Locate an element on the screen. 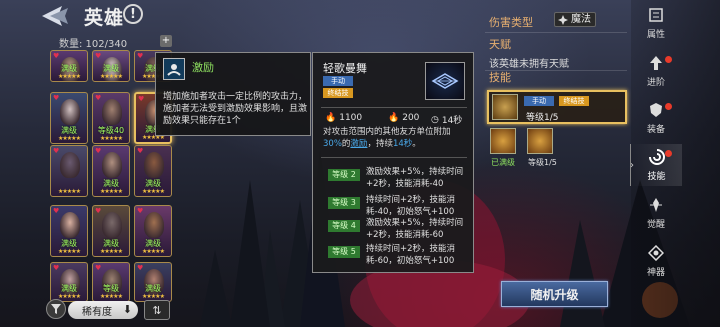 The image size is (720, 327). random-upgrade-button: 随机升级 is located at coordinates (554, 294).